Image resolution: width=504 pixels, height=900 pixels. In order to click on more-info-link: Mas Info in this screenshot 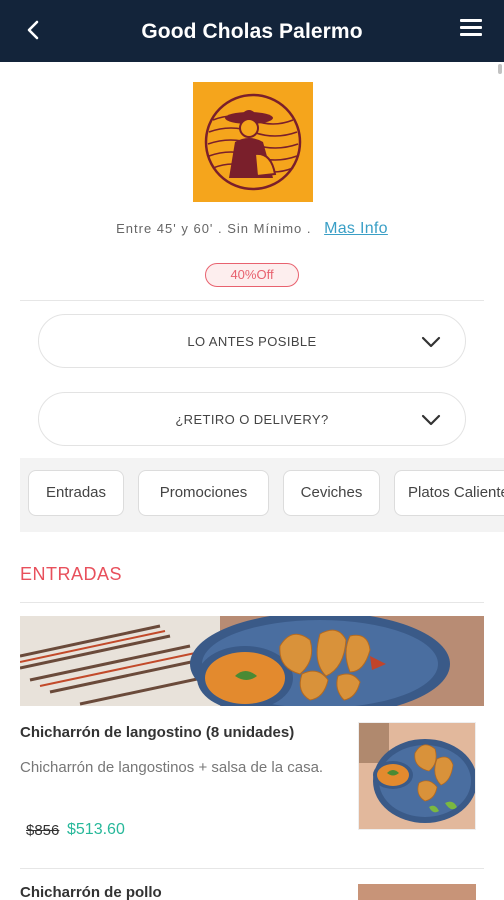, I will do `click(356, 228)`.